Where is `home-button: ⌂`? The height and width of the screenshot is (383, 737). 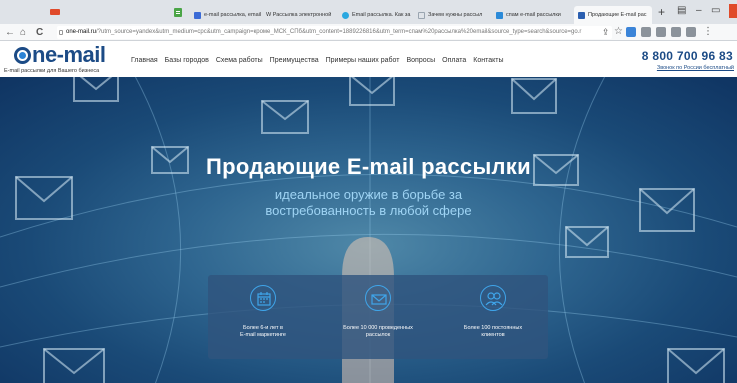
home-button: ⌂ is located at coordinates (23, 32).